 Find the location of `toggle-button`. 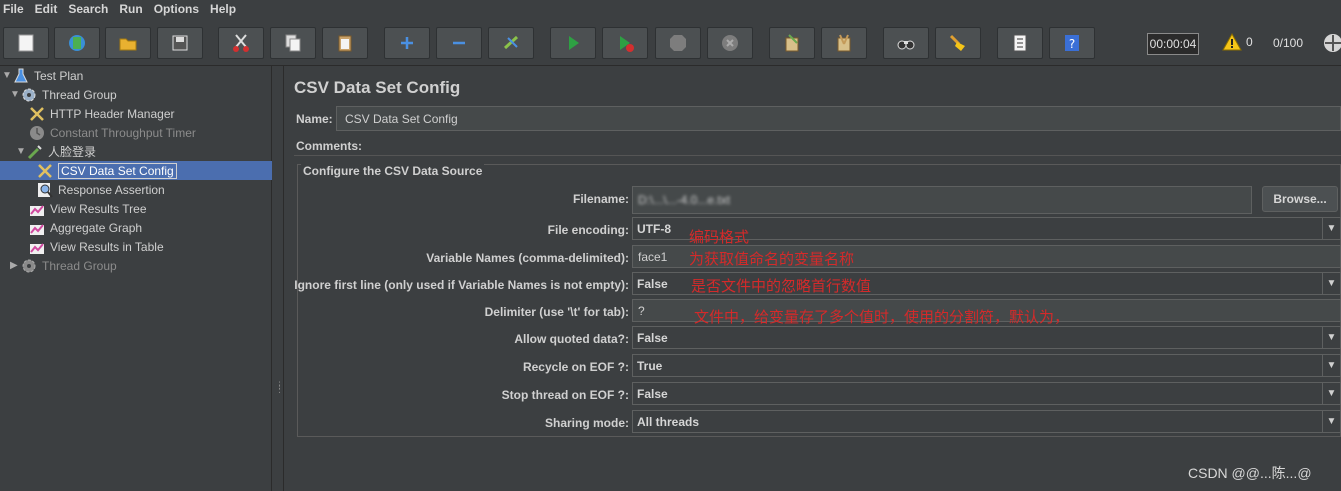

toggle-button is located at coordinates (511, 43).